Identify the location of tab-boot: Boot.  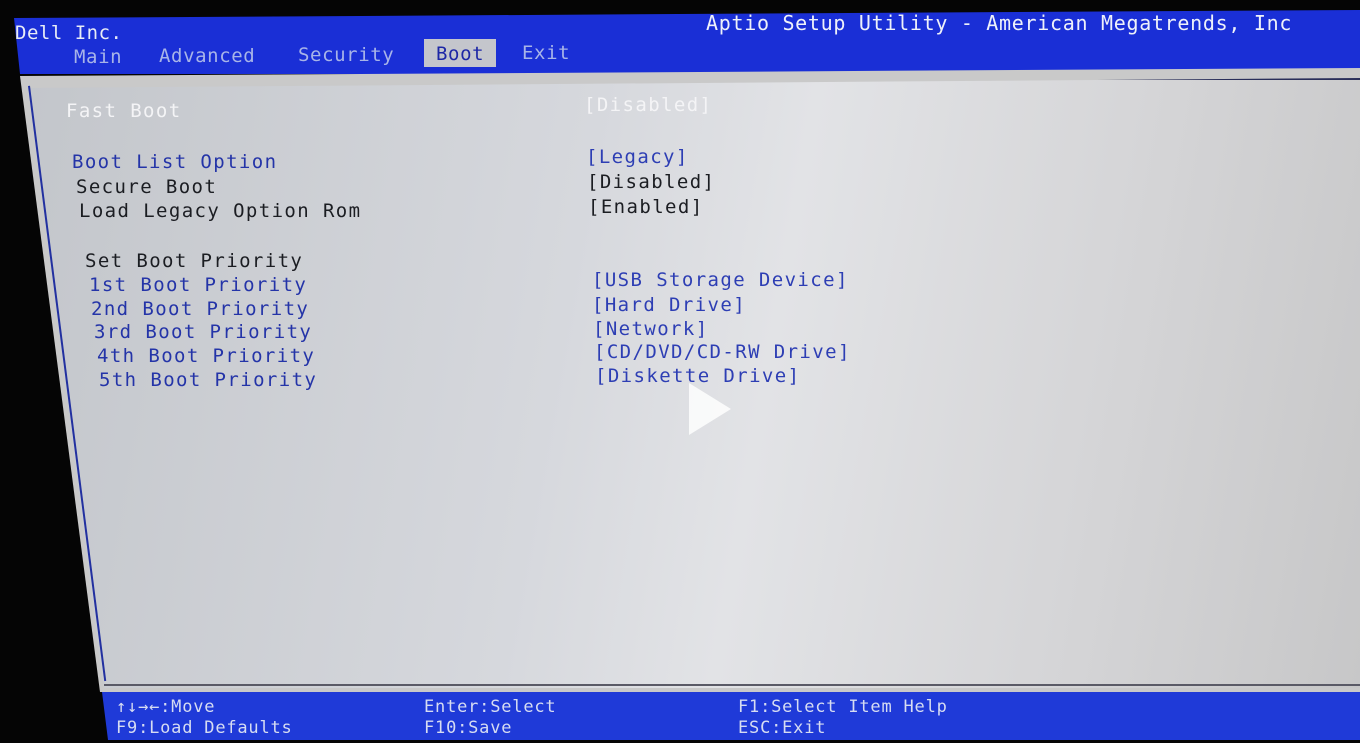
(460, 53).